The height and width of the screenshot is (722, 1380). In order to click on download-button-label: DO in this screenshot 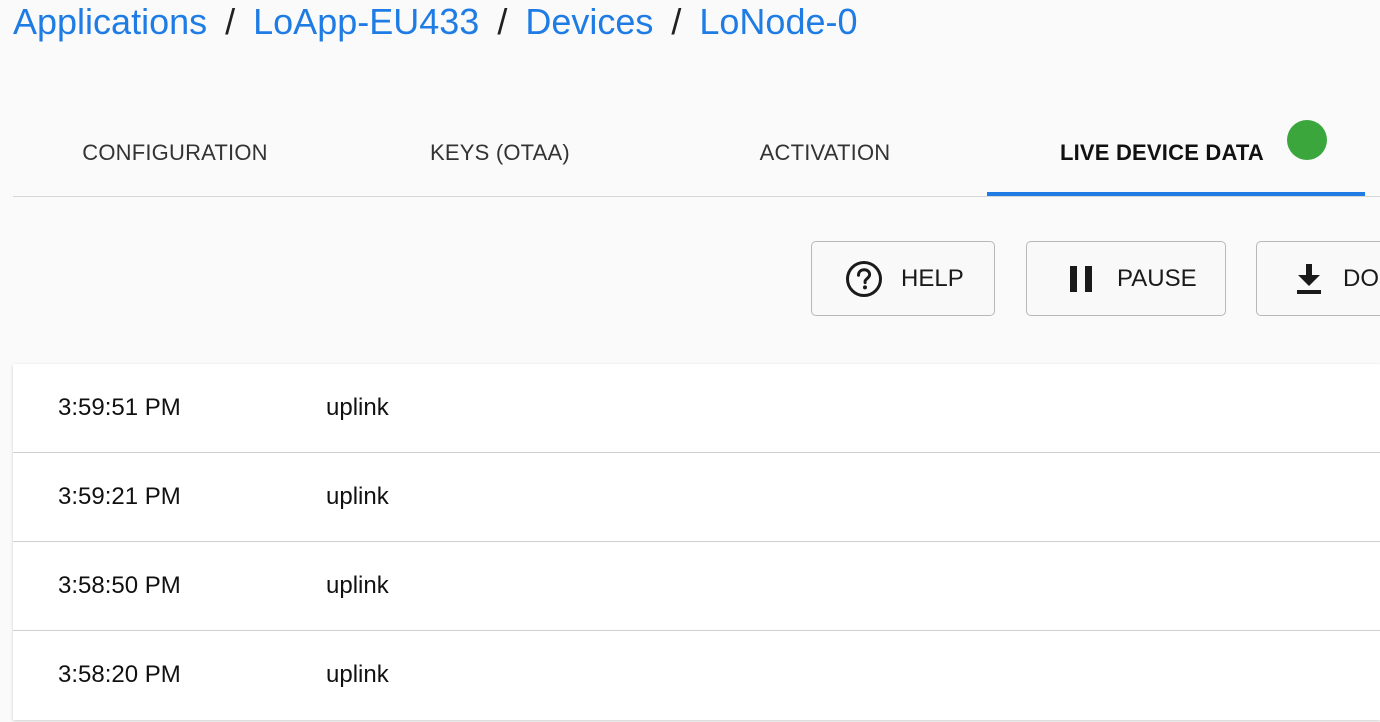, I will do `click(1361, 278)`.